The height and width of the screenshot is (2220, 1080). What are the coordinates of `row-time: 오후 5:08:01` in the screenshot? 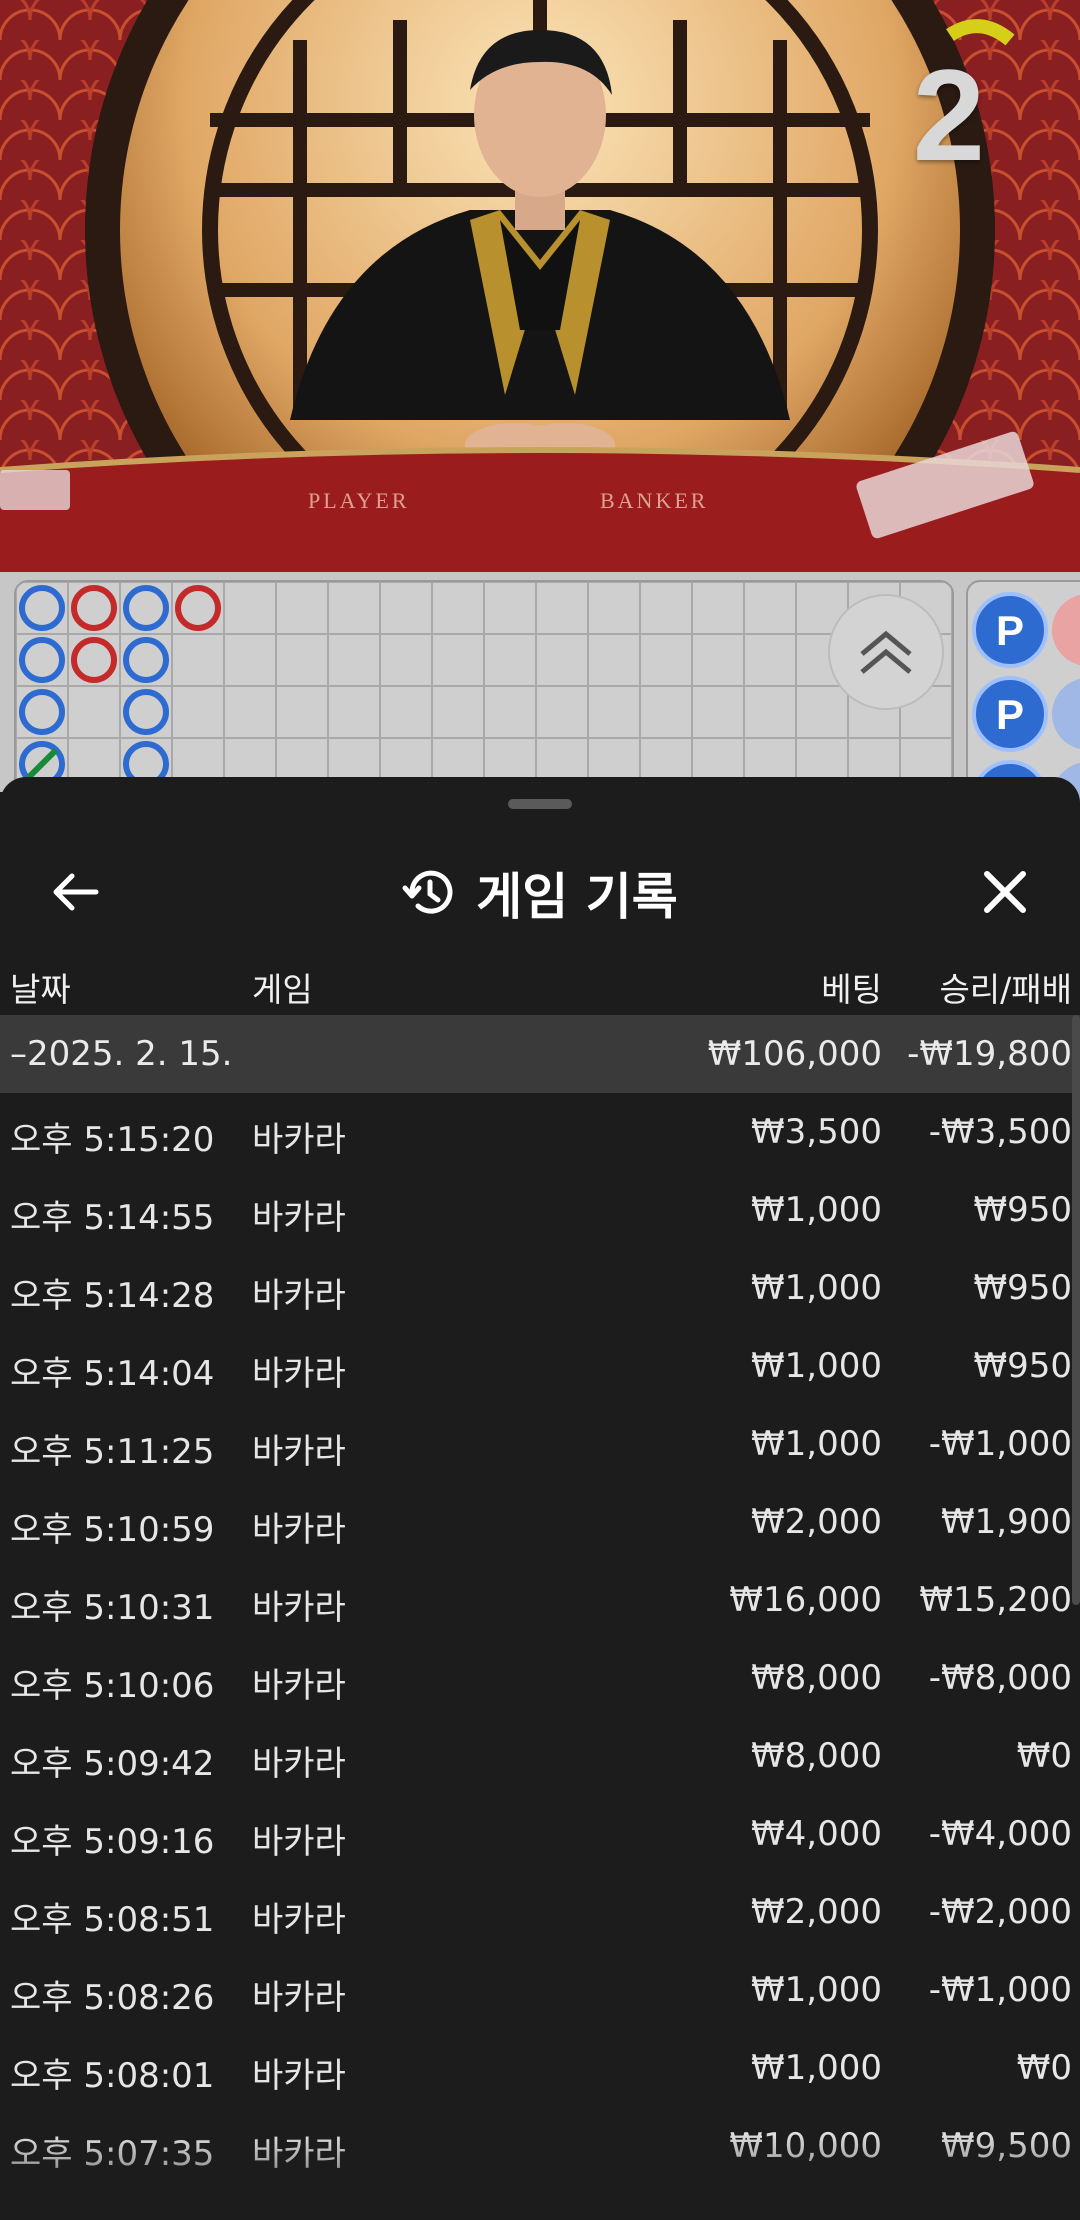 It's located at (112, 2076).